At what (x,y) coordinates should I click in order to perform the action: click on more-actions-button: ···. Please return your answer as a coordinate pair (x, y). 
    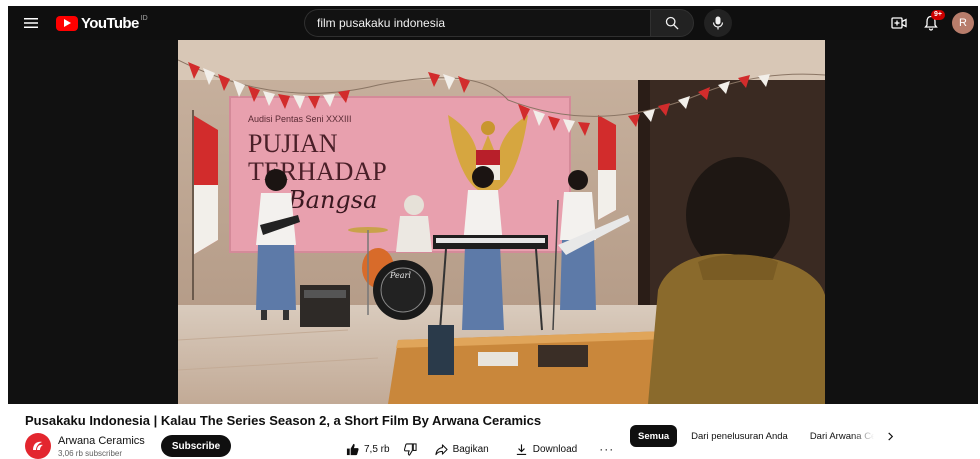
    Looking at the image, I should click on (606, 449).